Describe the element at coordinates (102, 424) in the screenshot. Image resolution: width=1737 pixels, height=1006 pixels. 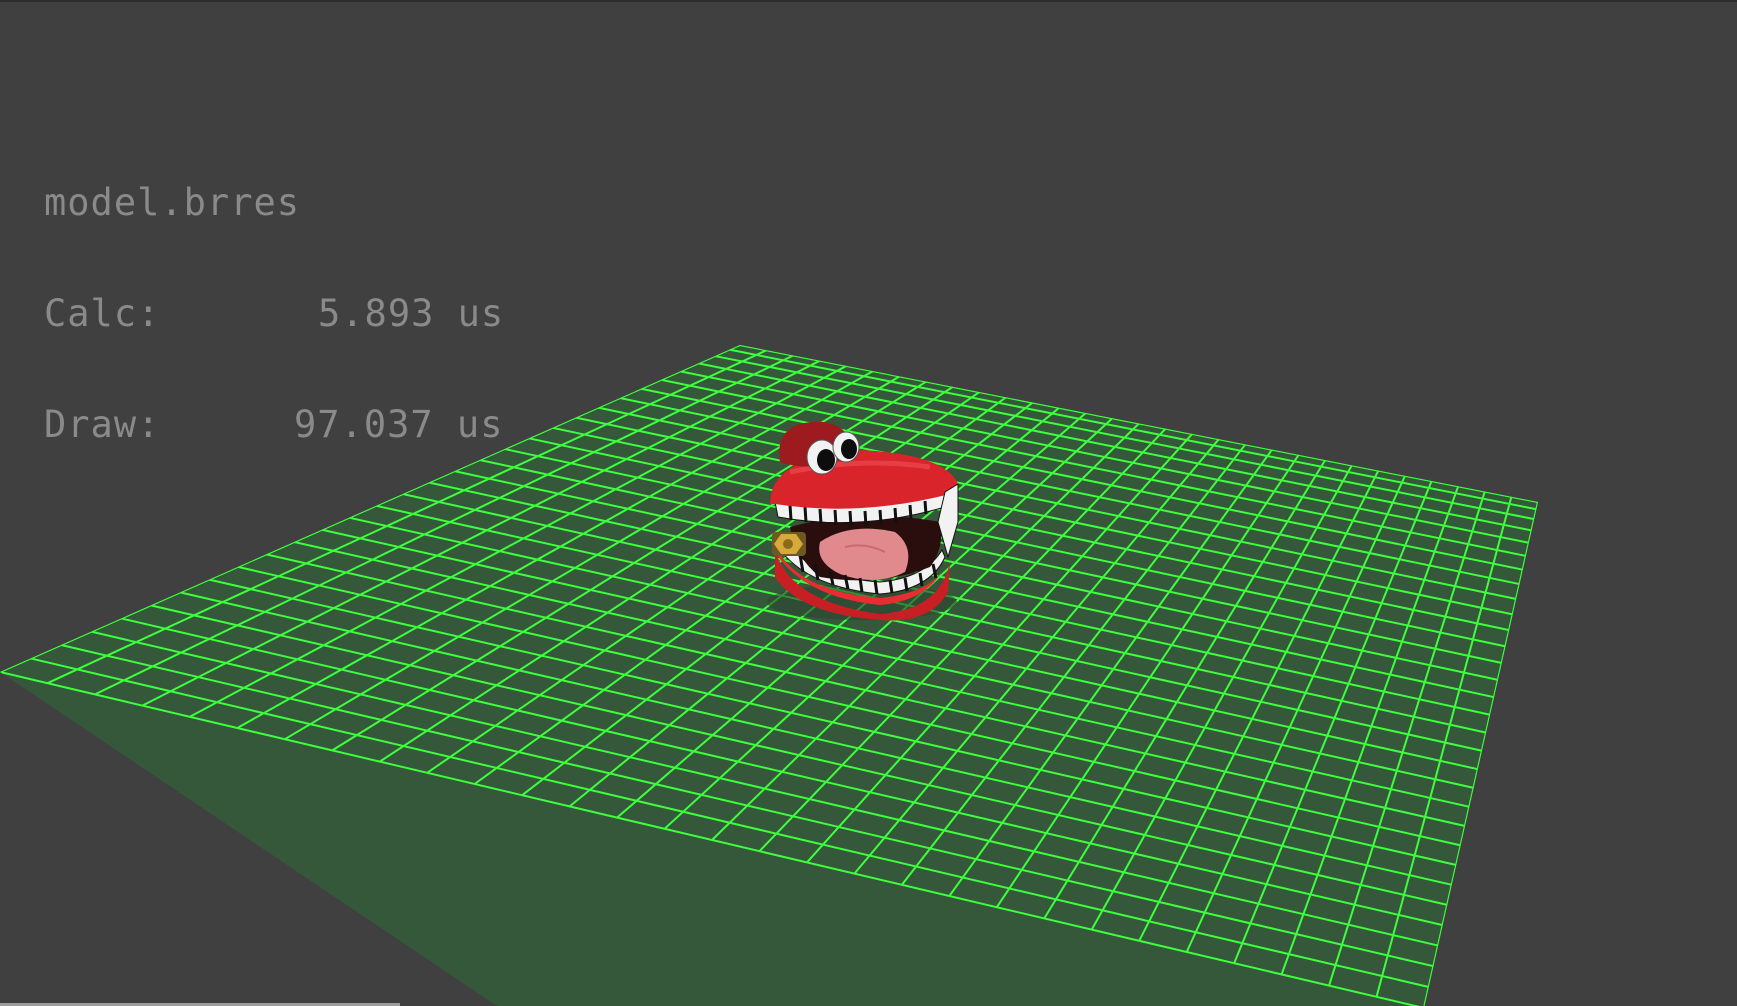
I see `draw-label: Draw:` at that location.